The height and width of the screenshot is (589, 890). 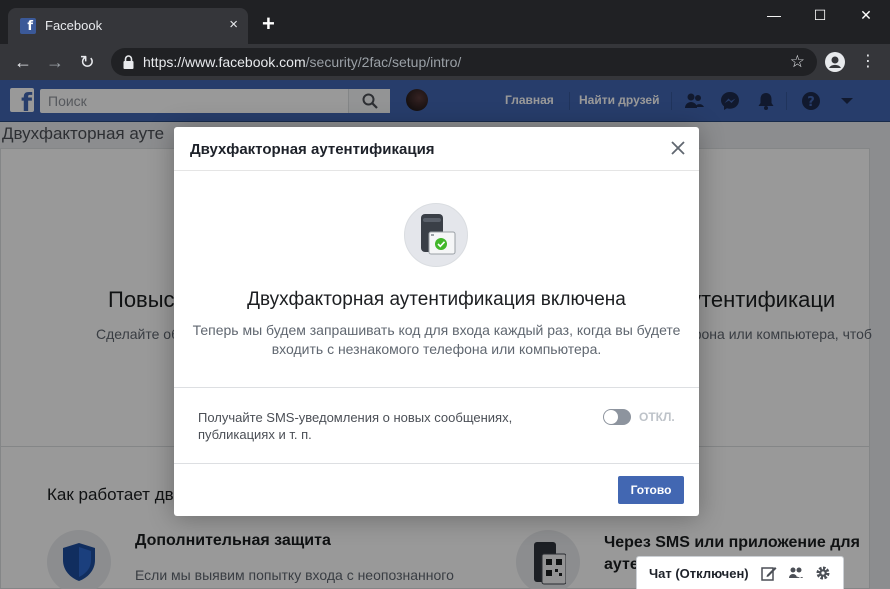 What do you see at coordinates (23, 62) in the screenshot?
I see `back-button: ←` at bounding box center [23, 62].